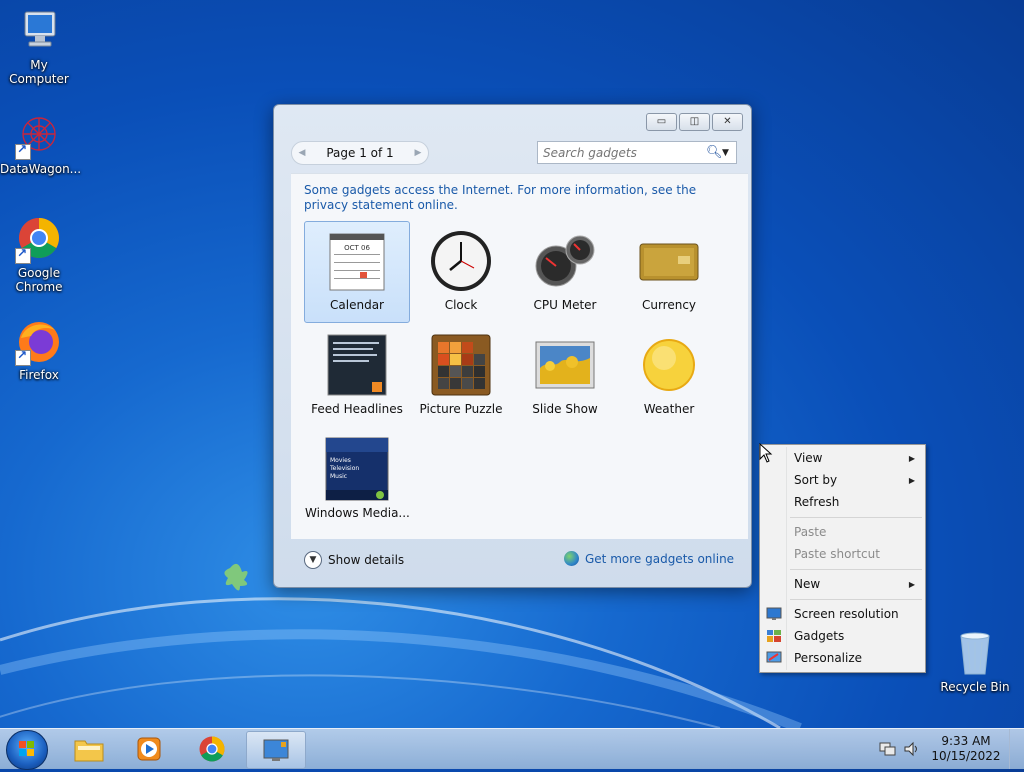 Image resolution: width=1024 pixels, height=772 pixels. What do you see at coordinates (842, 458) in the screenshot?
I see `menu-item-view: View ▶` at bounding box center [842, 458].